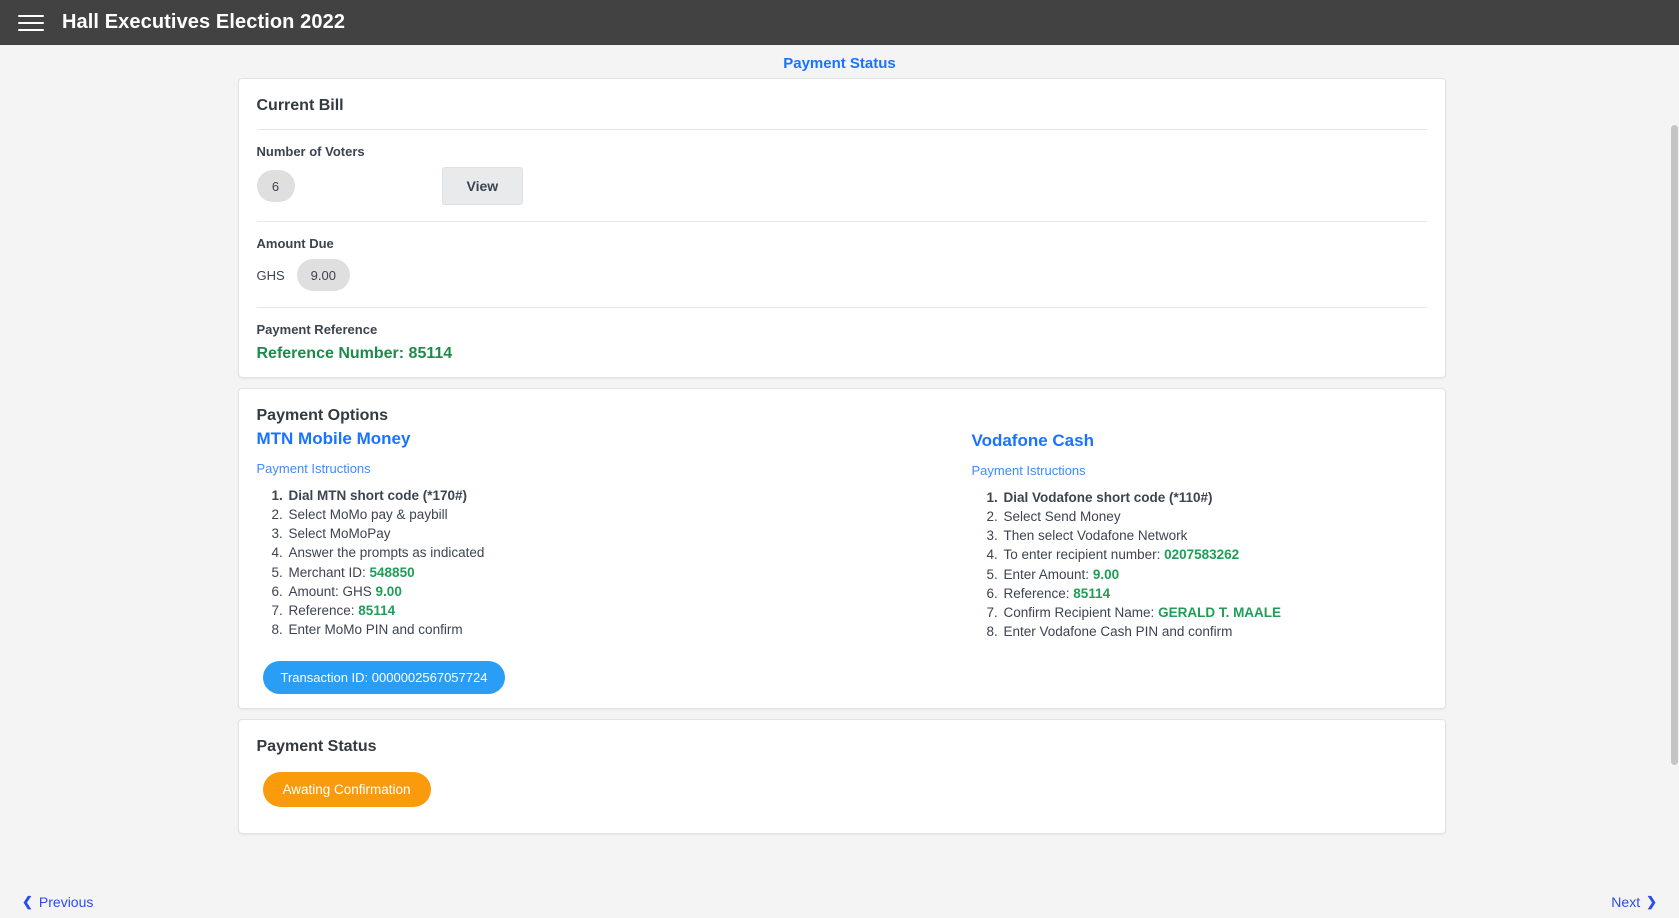 The image size is (1679, 918). What do you see at coordinates (310, 151) in the screenshot?
I see `number-of-voters-label: Number of Voters` at bounding box center [310, 151].